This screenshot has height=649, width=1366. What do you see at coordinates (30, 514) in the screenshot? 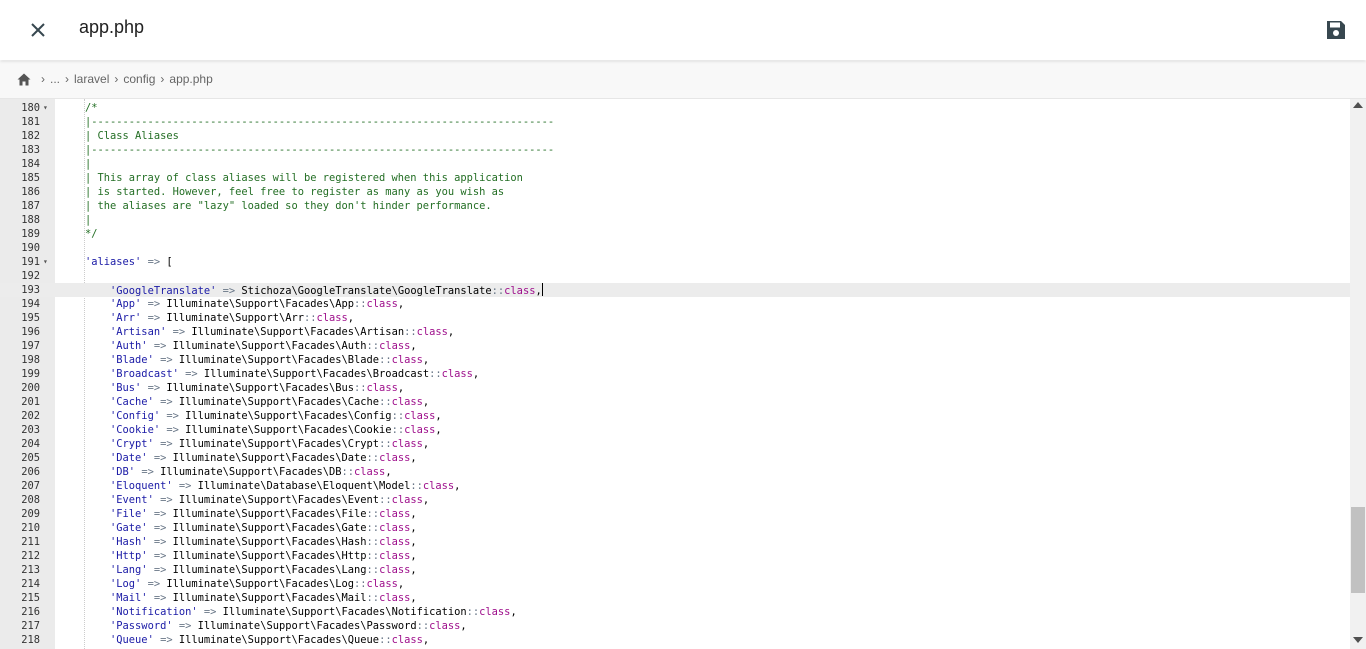
I see `line-number: 209` at bounding box center [30, 514].